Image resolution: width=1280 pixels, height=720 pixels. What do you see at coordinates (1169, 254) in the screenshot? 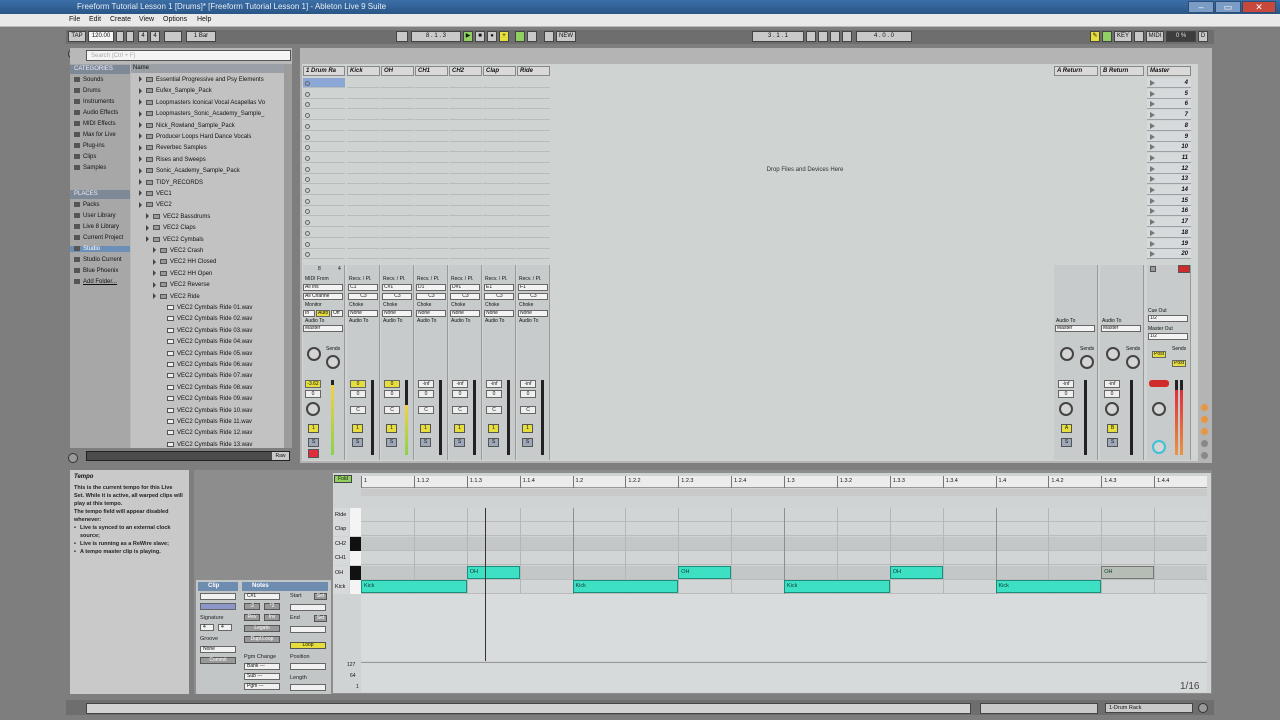
I see `scene-launch-button: 20` at bounding box center [1169, 254].